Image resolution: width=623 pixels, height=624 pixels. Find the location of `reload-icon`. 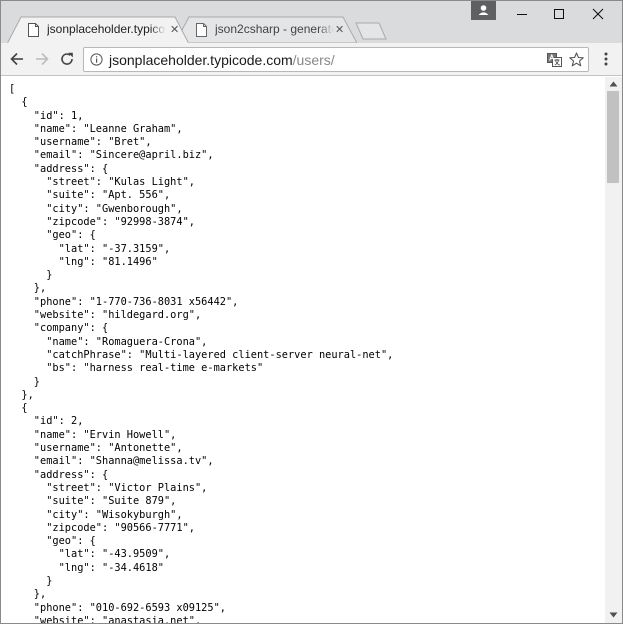

reload-icon is located at coordinates (67, 59).